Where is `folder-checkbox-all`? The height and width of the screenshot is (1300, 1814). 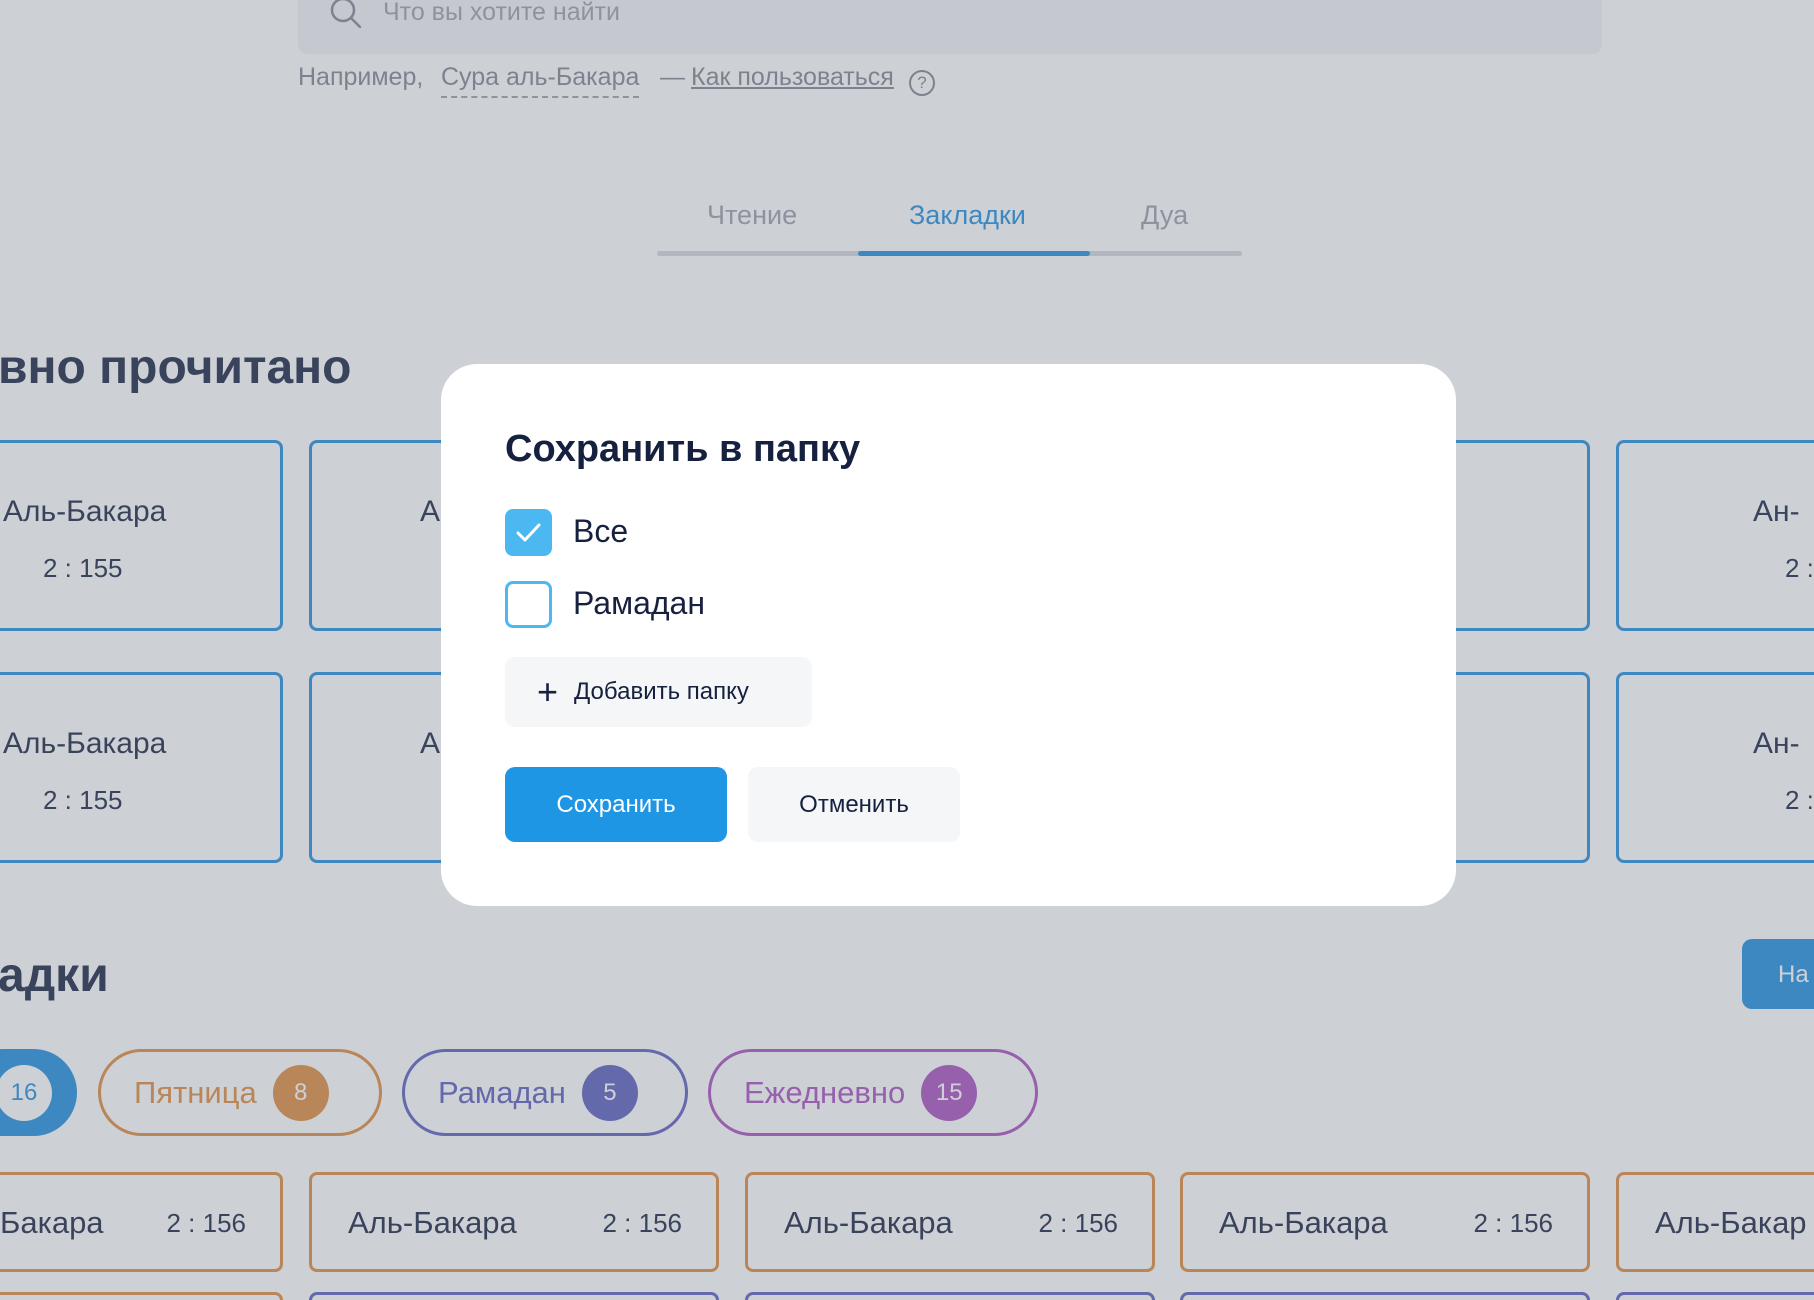
folder-checkbox-all is located at coordinates (528, 532).